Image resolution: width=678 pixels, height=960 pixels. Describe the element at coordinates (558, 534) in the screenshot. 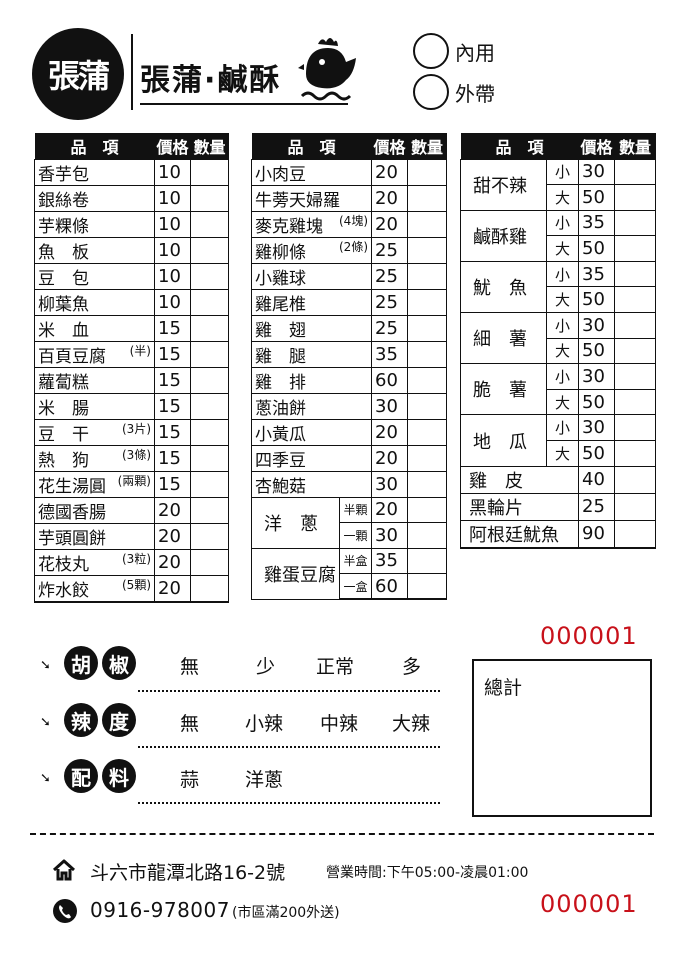

I see `menu-row: 阿根廷魷魚 90` at that location.